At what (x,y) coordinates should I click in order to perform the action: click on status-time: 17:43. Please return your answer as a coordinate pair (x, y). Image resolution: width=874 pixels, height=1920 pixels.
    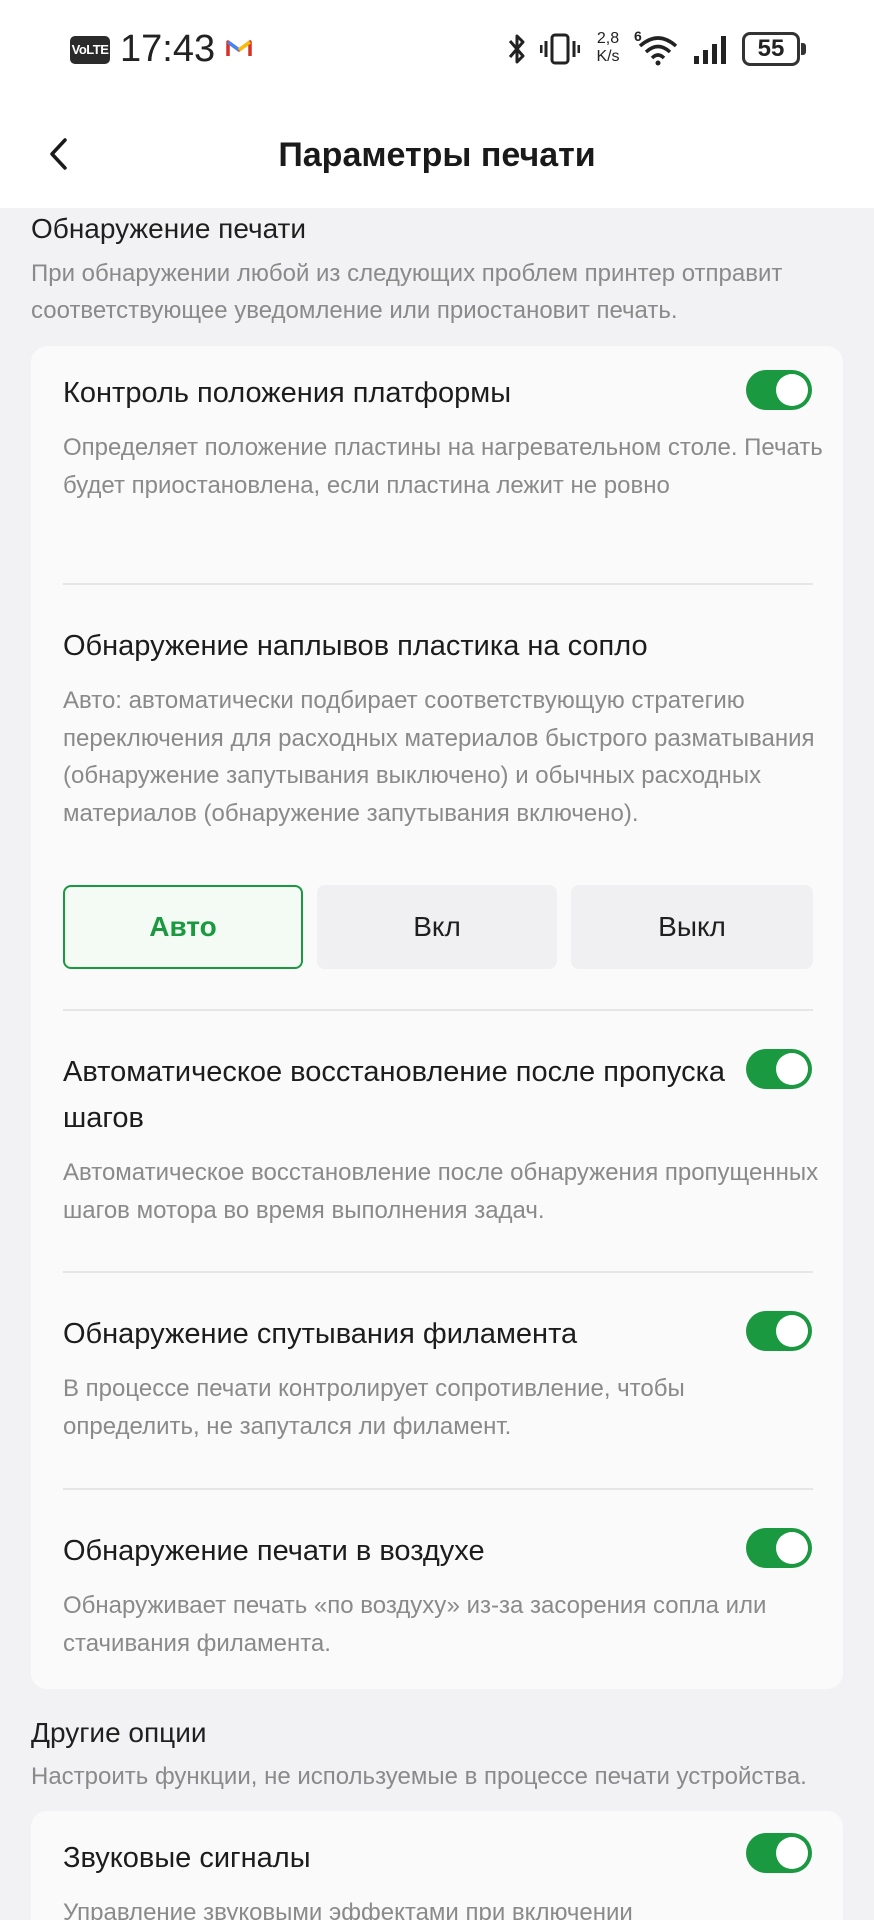
    Looking at the image, I should click on (168, 49).